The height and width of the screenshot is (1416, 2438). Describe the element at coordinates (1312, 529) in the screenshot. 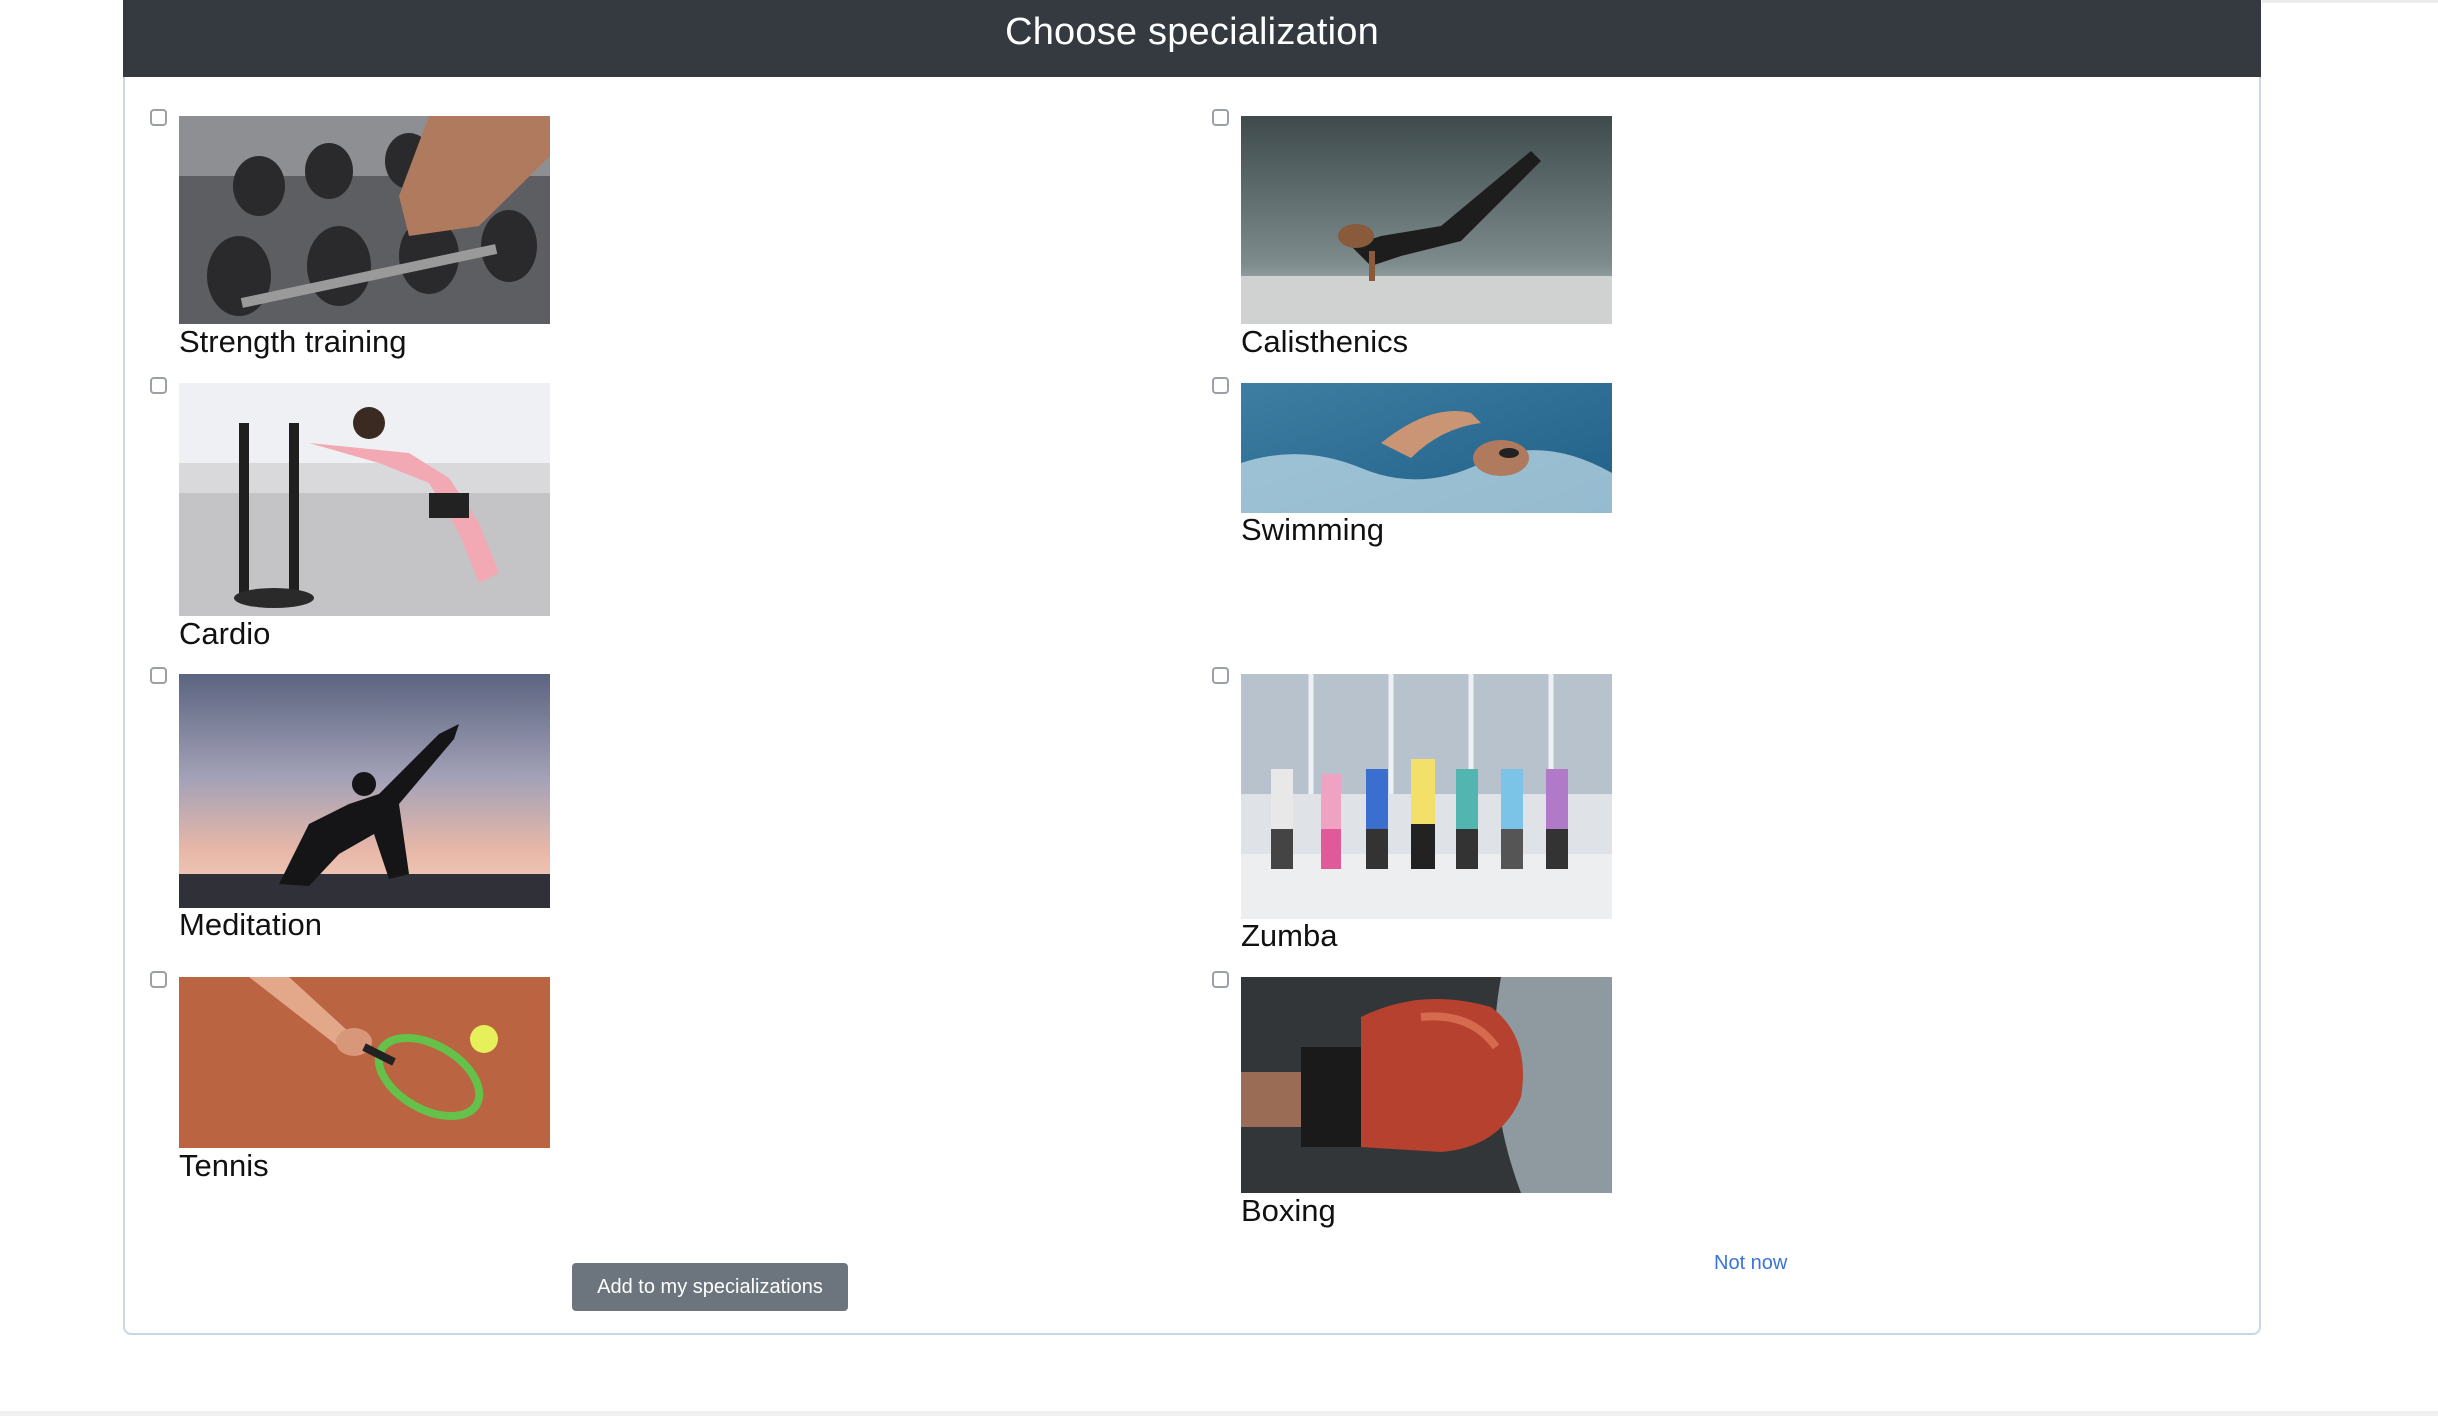

I see `label-swimming: Swimming` at that location.